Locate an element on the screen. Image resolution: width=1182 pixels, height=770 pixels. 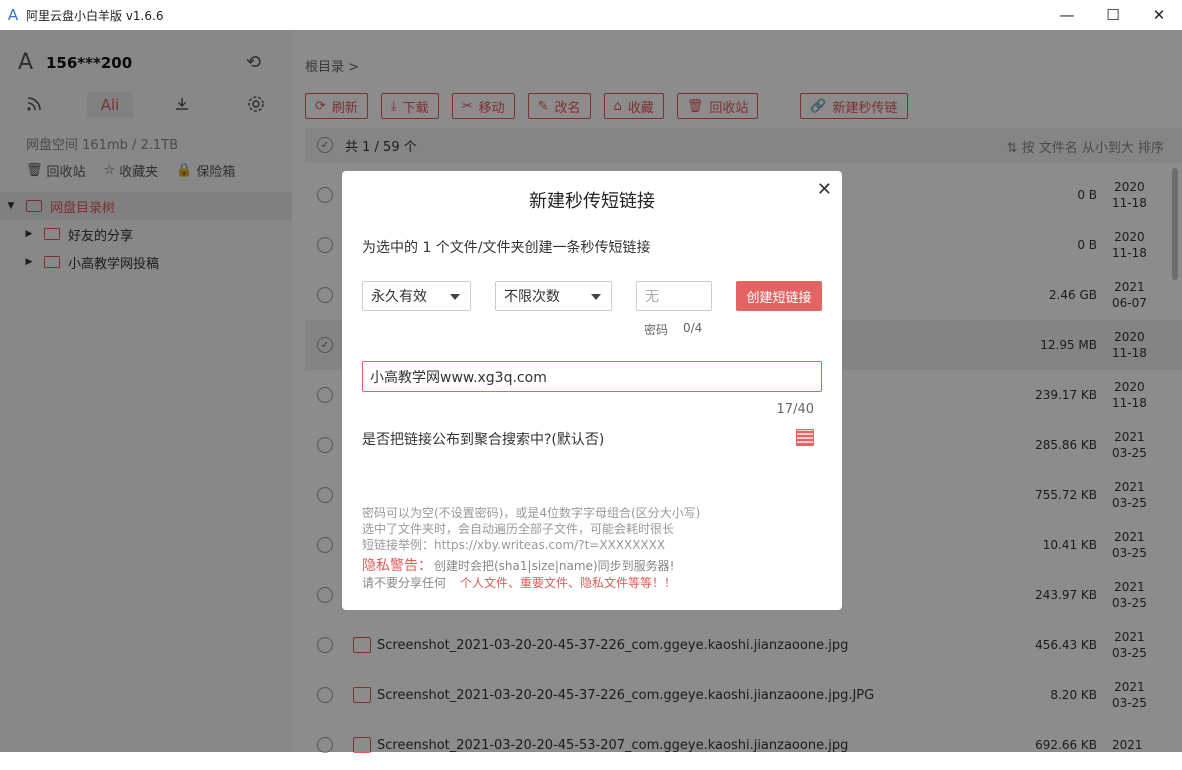
times-select: 不限次数 is located at coordinates (553, 296).